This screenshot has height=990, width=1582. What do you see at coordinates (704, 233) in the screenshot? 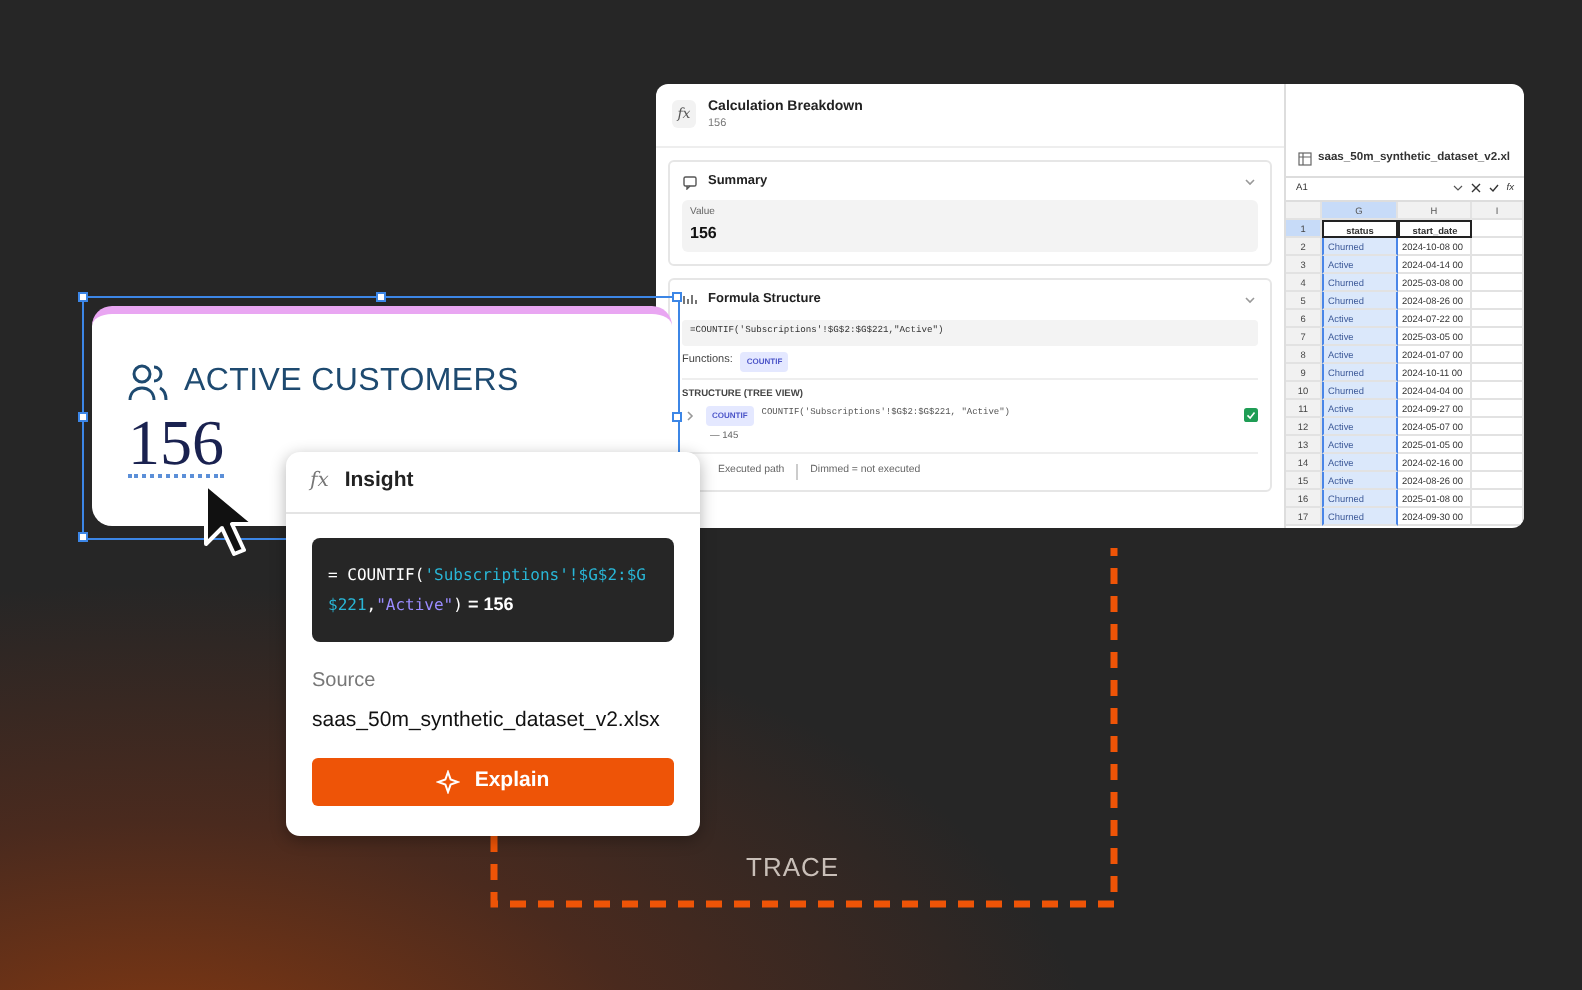
I see `value-text: 156` at bounding box center [704, 233].